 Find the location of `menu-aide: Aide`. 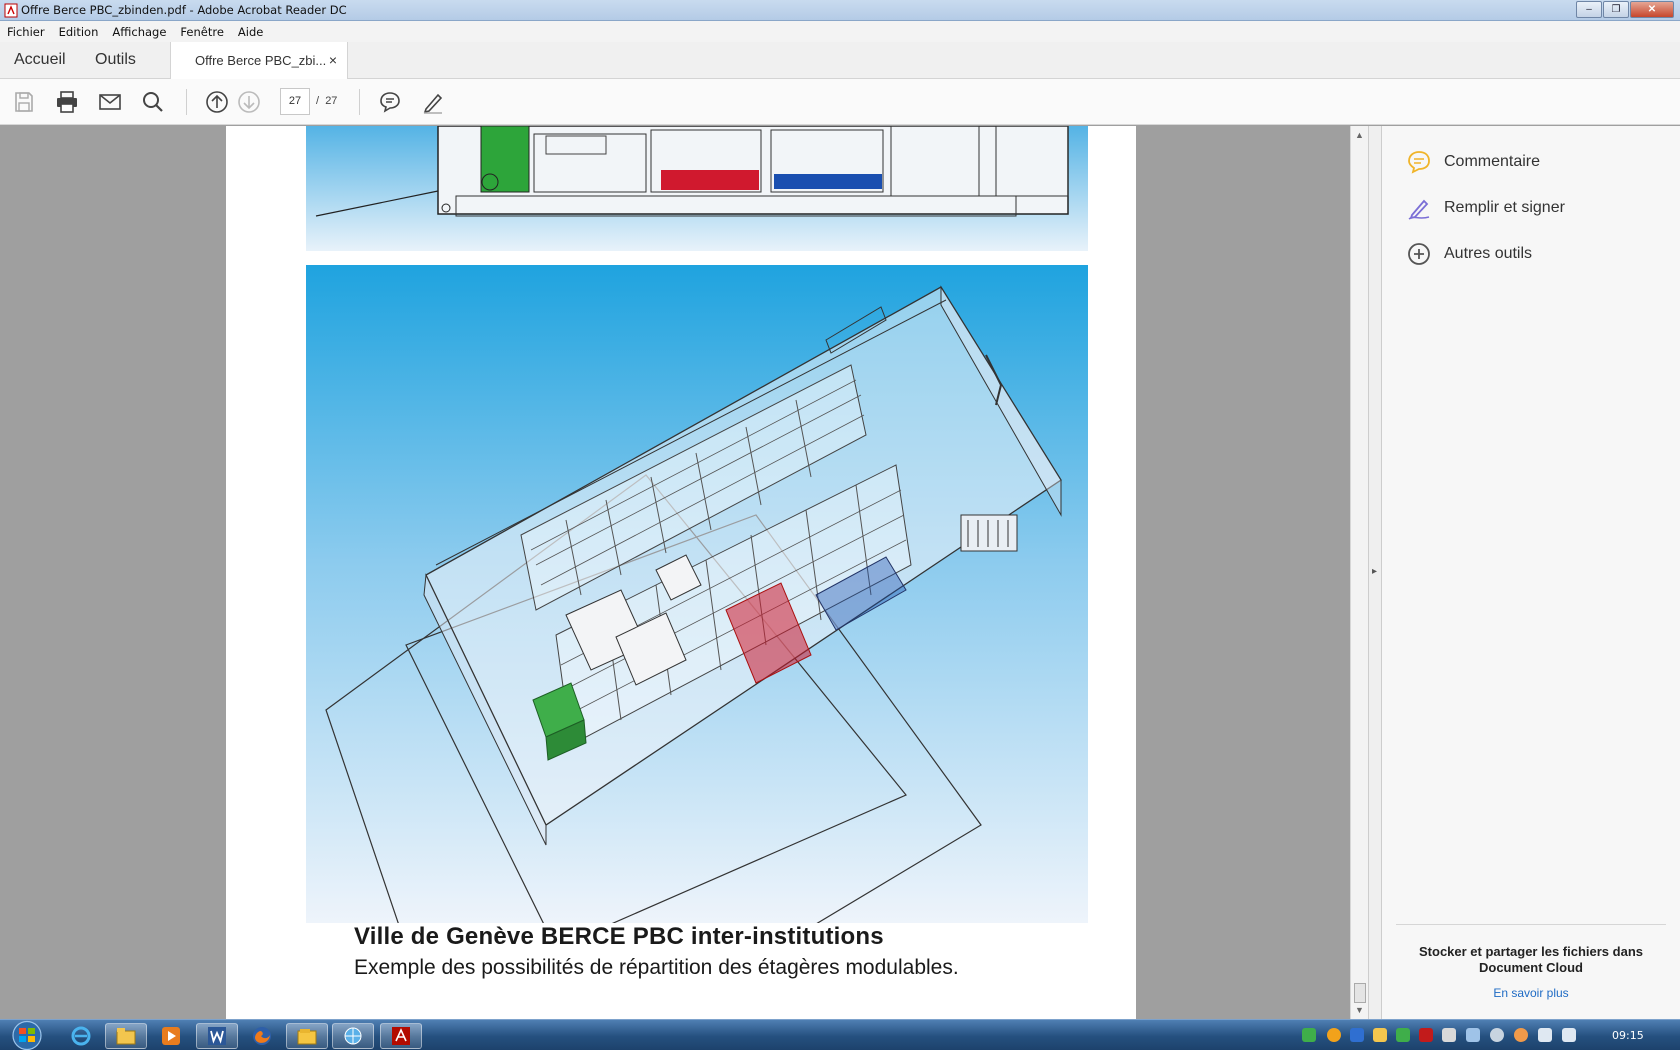

menu-aide: Aide is located at coordinates (250, 32).